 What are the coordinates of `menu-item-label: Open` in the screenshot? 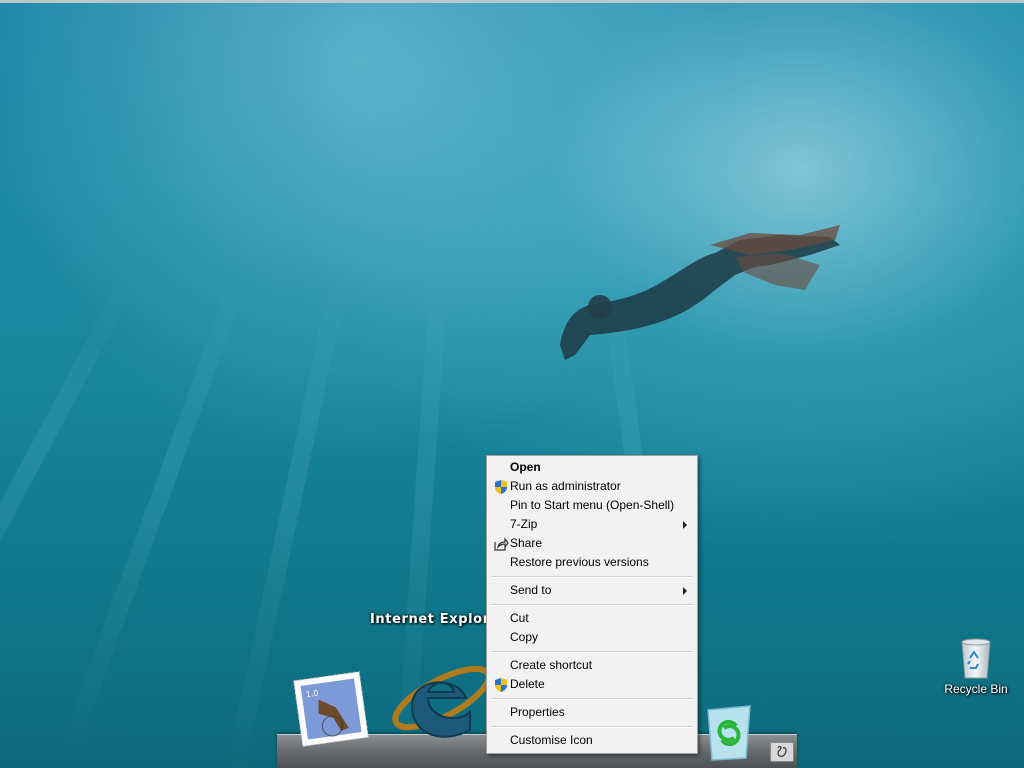 It's located at (525, 467).